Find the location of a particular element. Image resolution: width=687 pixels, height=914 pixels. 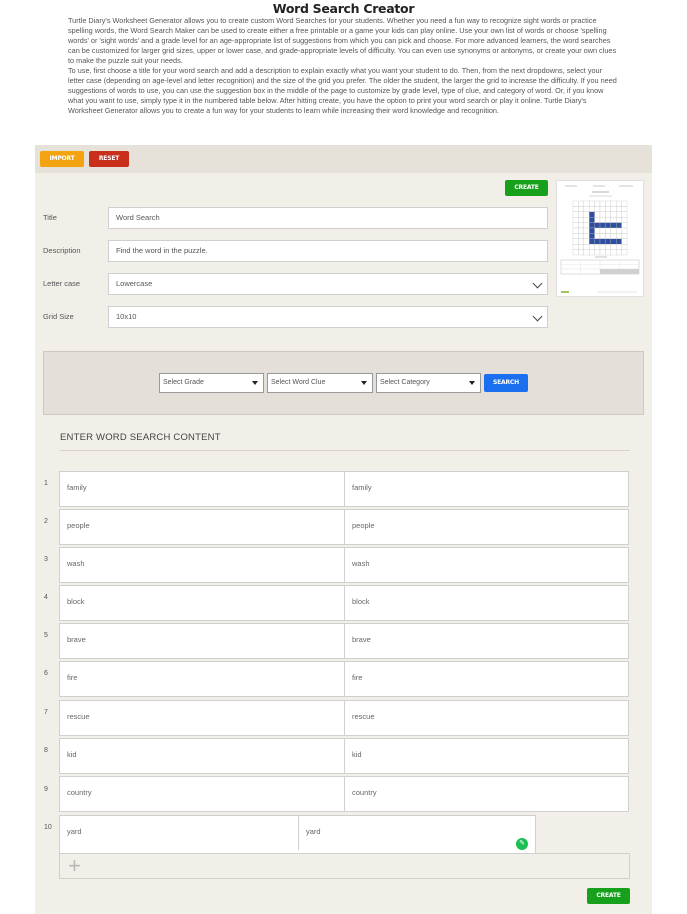

reset-button: RESET is located at coordinates (109, 159).